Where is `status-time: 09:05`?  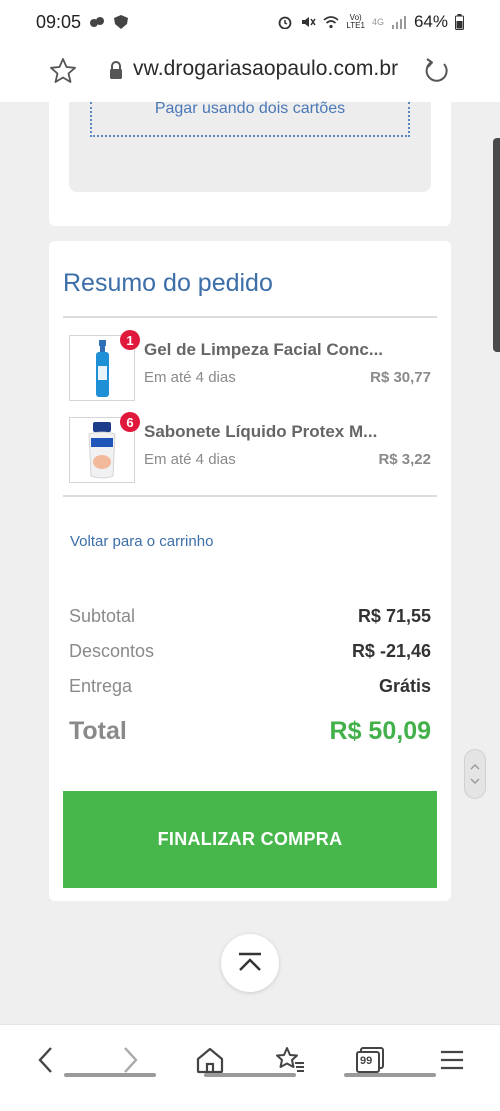
status-time: 09:05 is located at coordinates (59, 21).